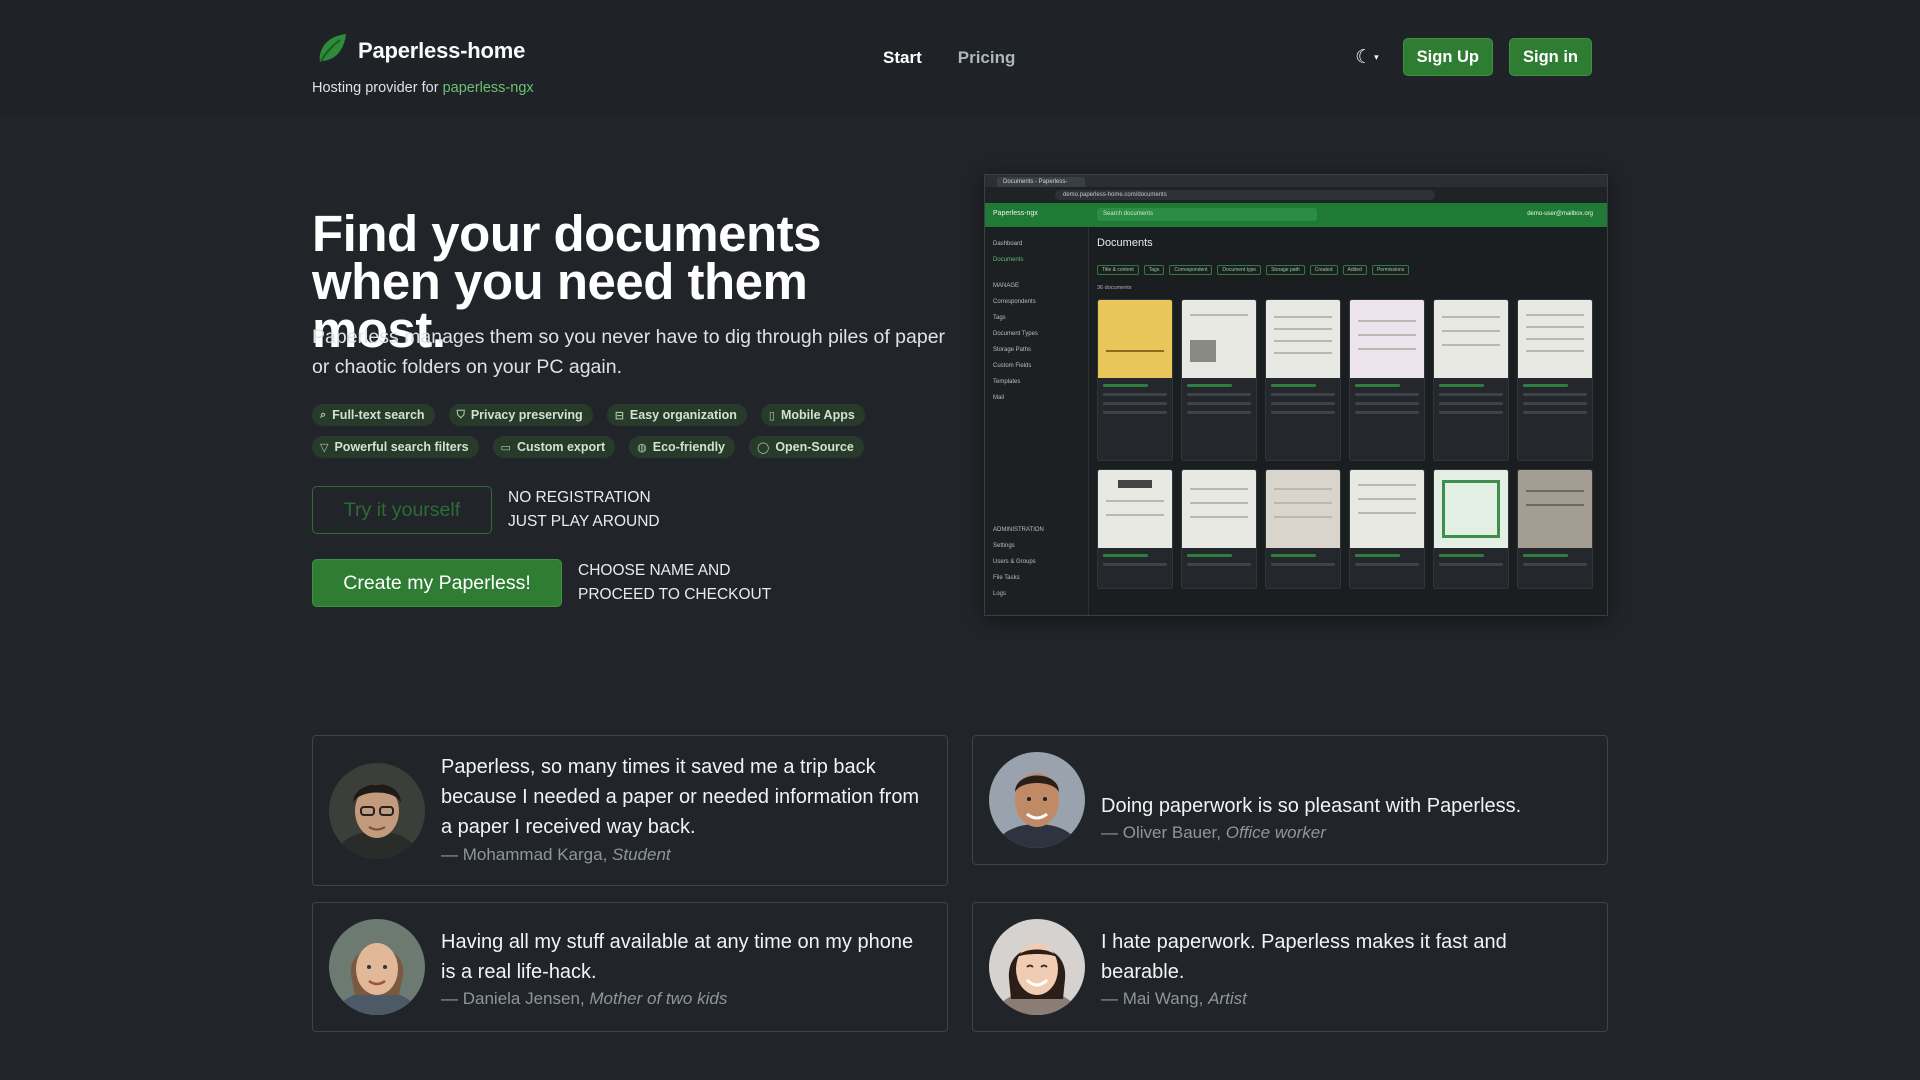  I want to click on sign-up-button: Sign Up, so click(1447, 57).